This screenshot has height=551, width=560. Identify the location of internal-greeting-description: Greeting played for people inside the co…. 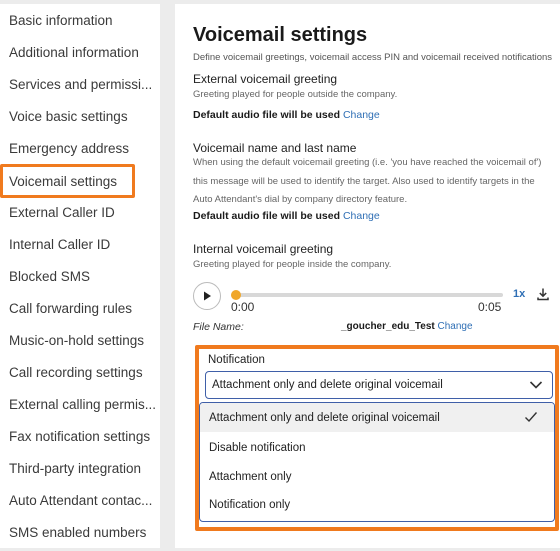
(292, 264).